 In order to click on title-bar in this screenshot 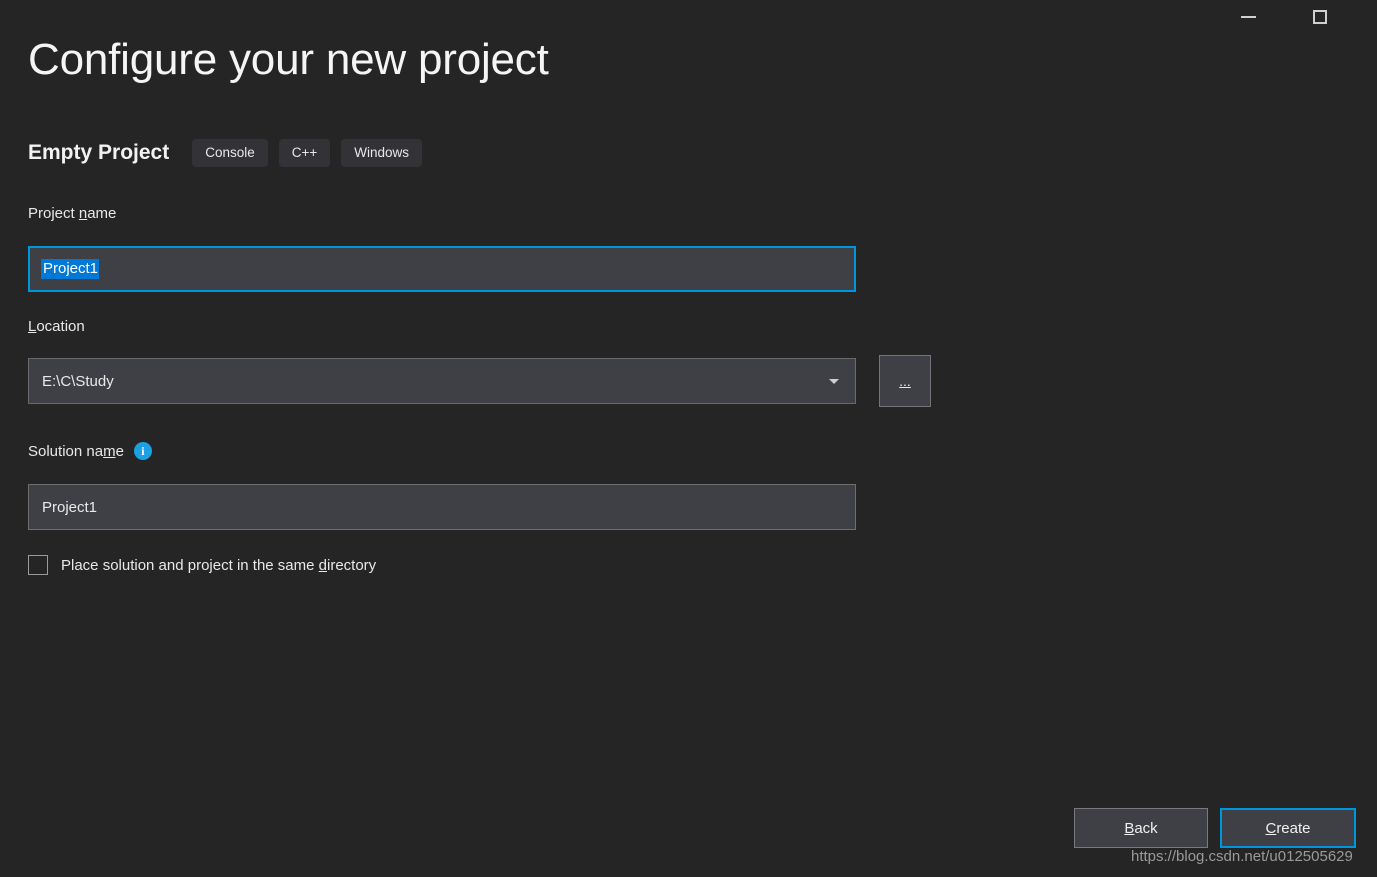, I will do `click(688, 15)`.